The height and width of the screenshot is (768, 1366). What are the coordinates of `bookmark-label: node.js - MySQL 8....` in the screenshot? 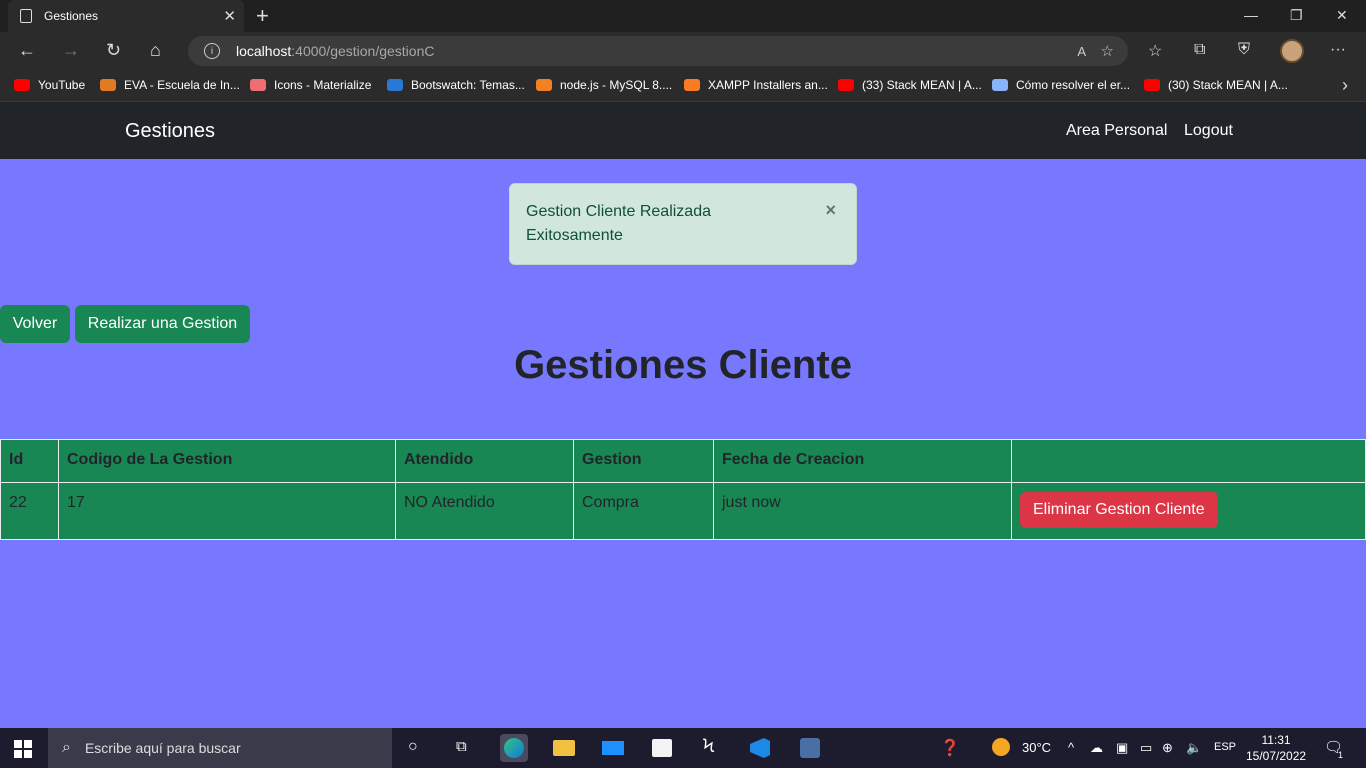 It's located at (616, 85).